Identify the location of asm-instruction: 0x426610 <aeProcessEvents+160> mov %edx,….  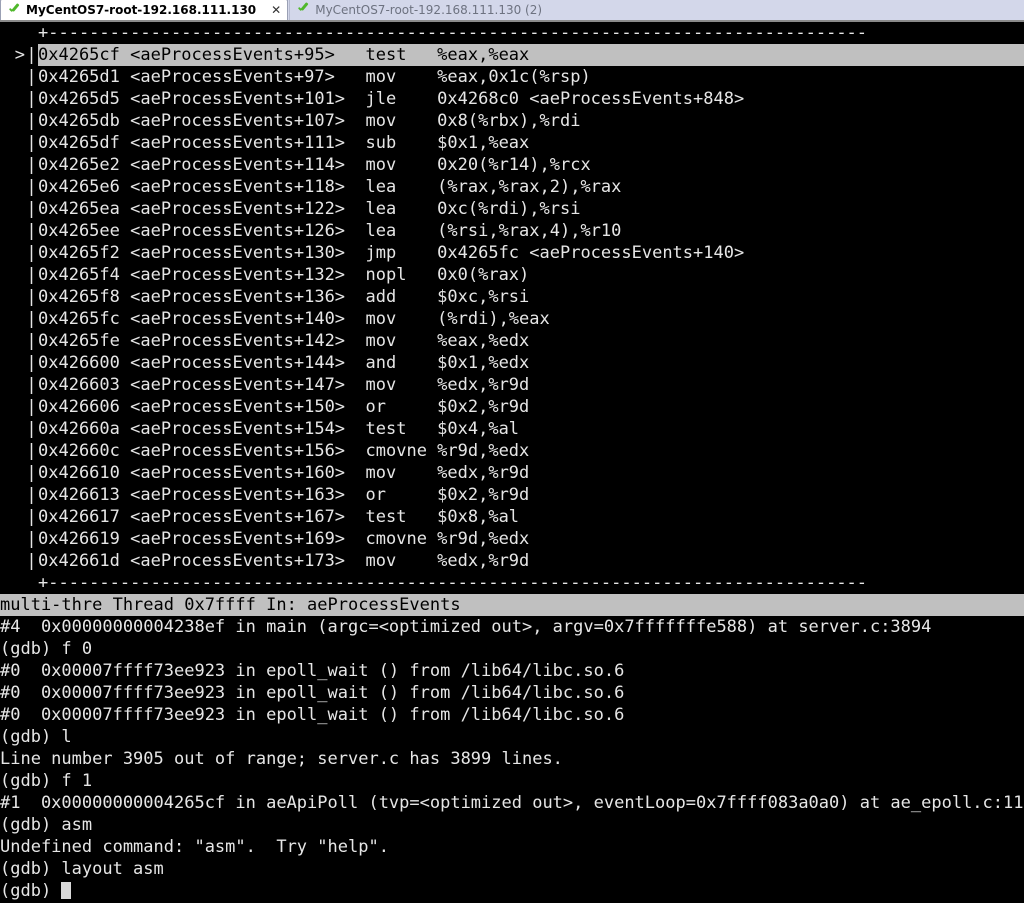
(284, 473).